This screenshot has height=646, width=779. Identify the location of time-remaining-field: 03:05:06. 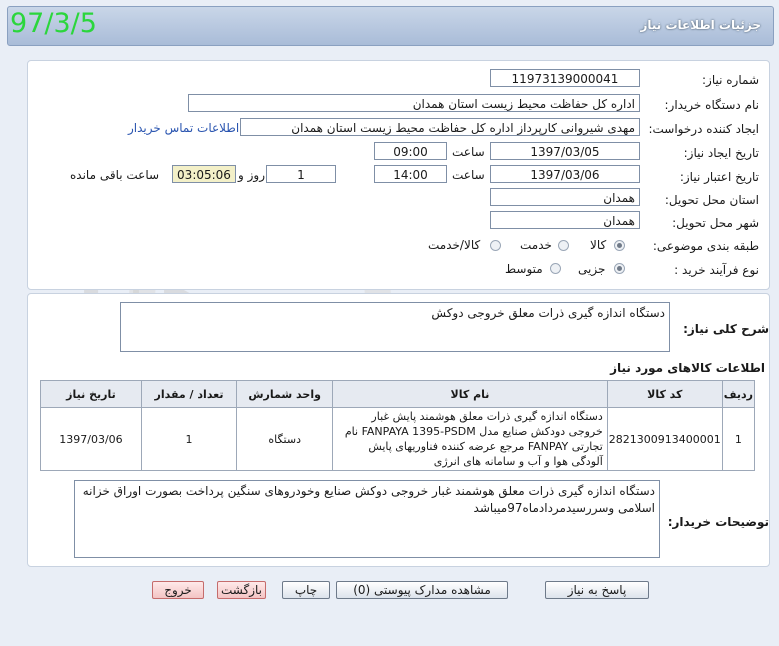
(204, 174).